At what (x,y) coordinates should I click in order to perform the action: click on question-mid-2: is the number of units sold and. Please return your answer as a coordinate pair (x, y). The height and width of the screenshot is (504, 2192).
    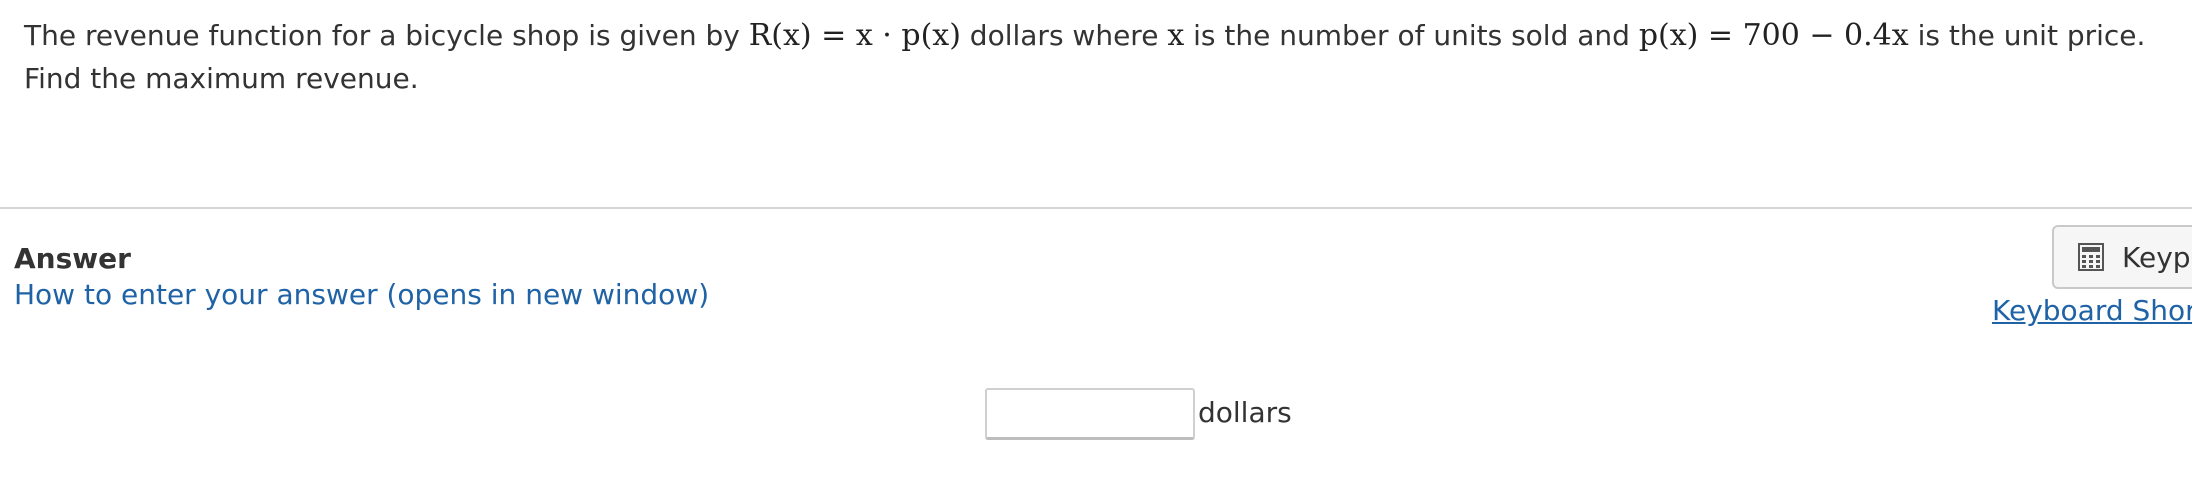
    Looking at the image, I should click on (1411, 35).